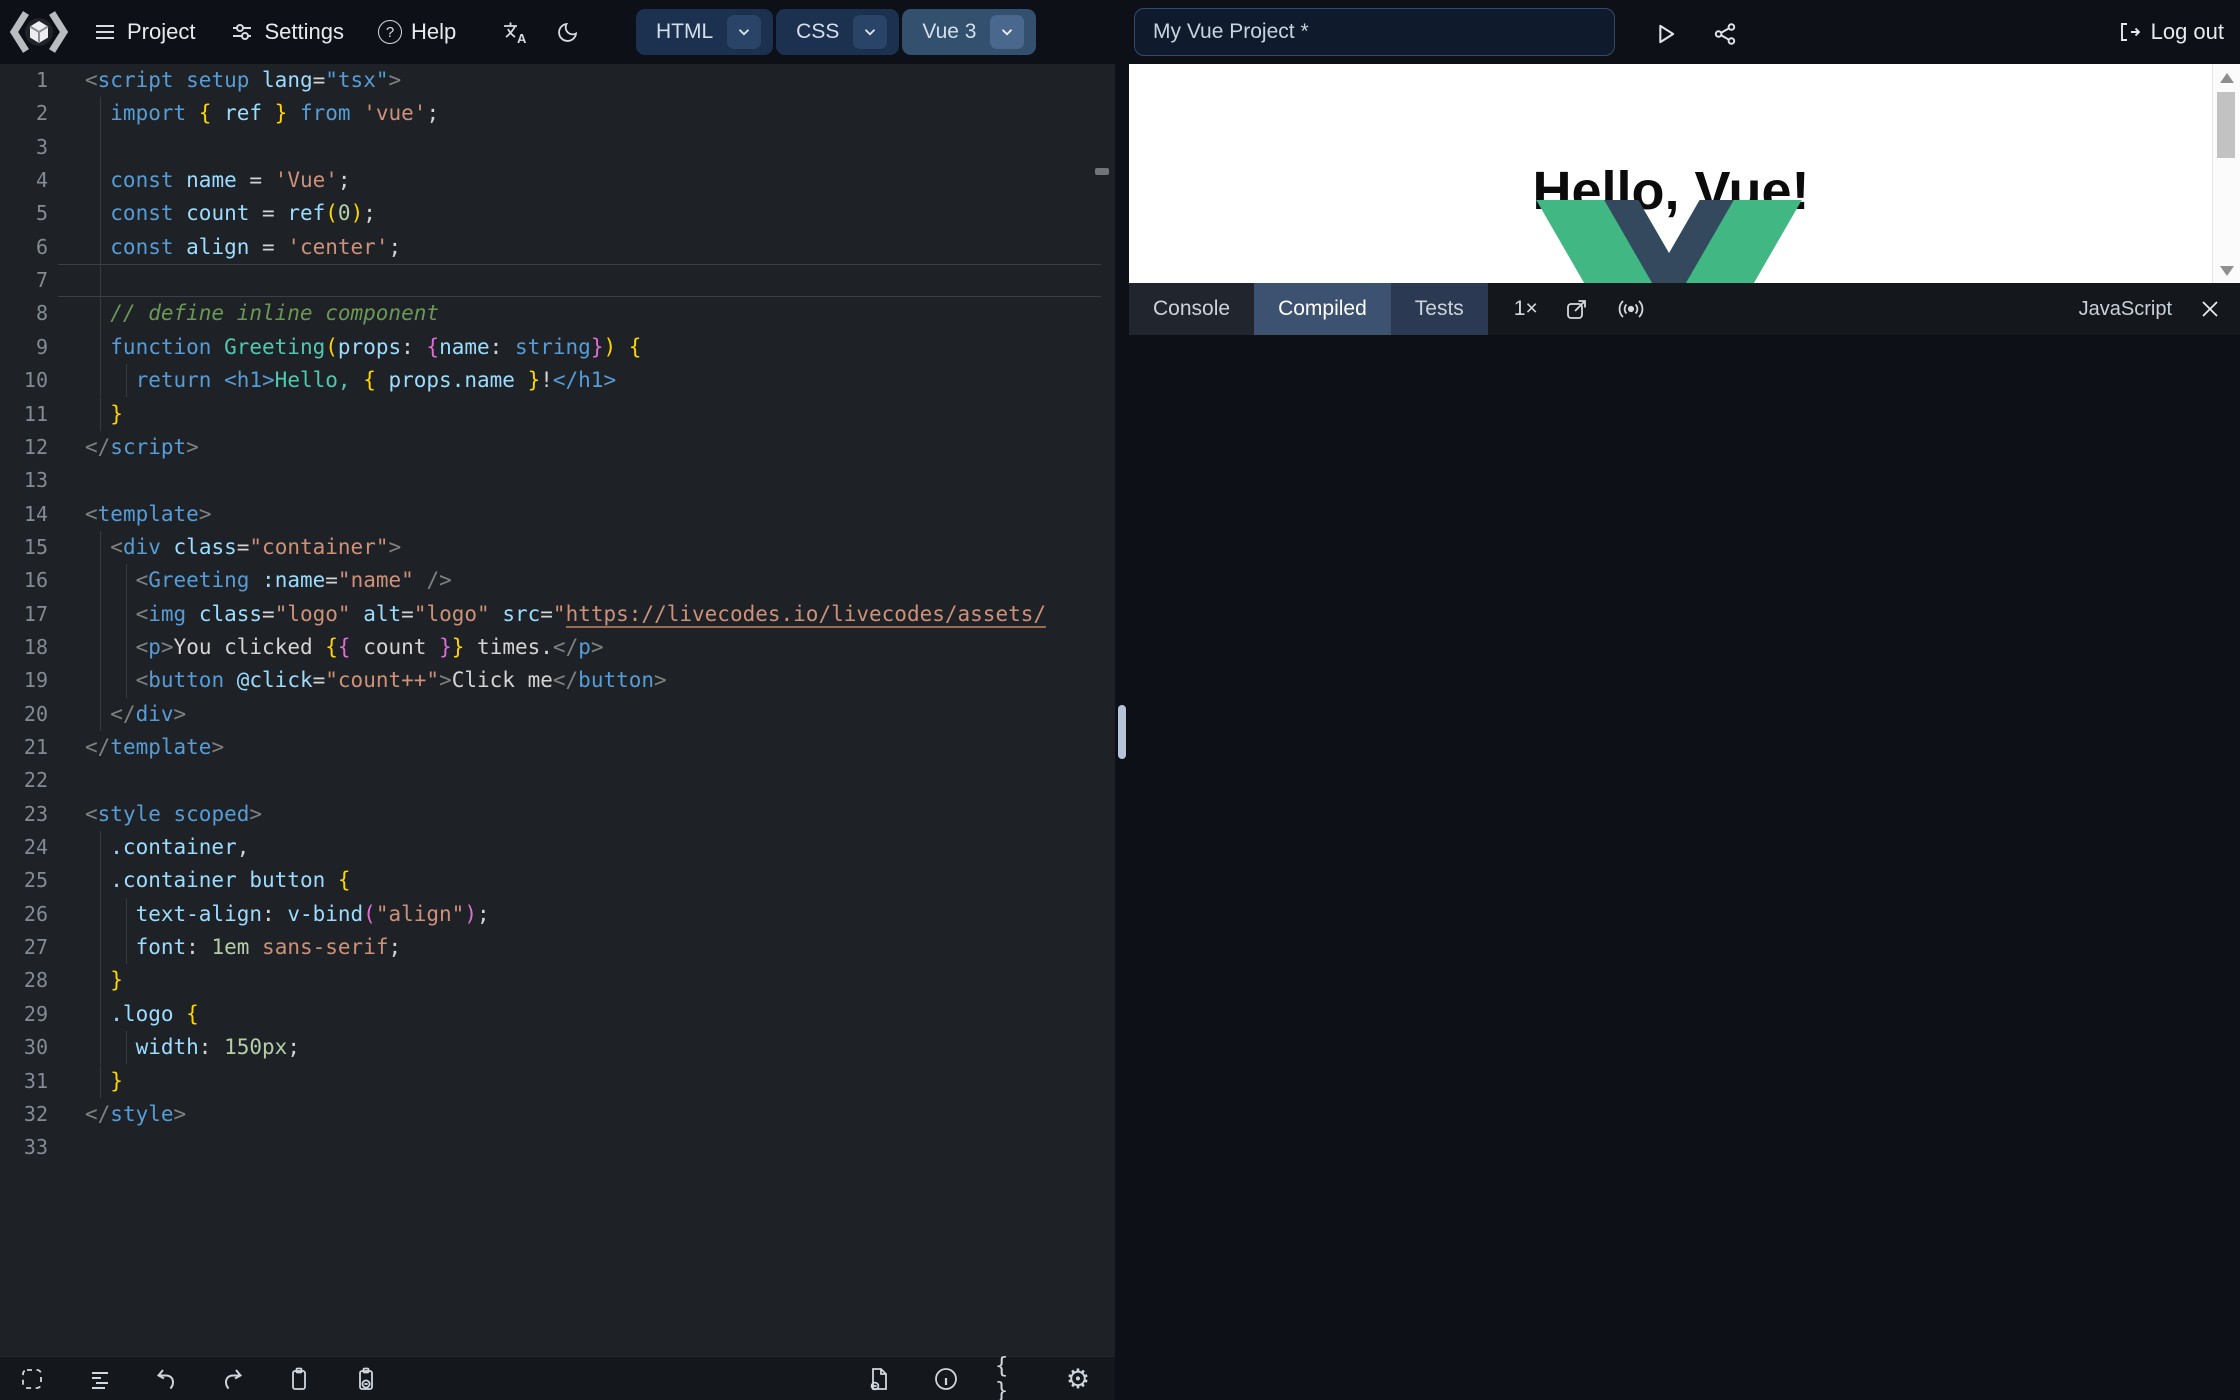  Describe the element at coordinates (2227, 271) in the screenshot. I see `scroll-down-arrow` at that location.